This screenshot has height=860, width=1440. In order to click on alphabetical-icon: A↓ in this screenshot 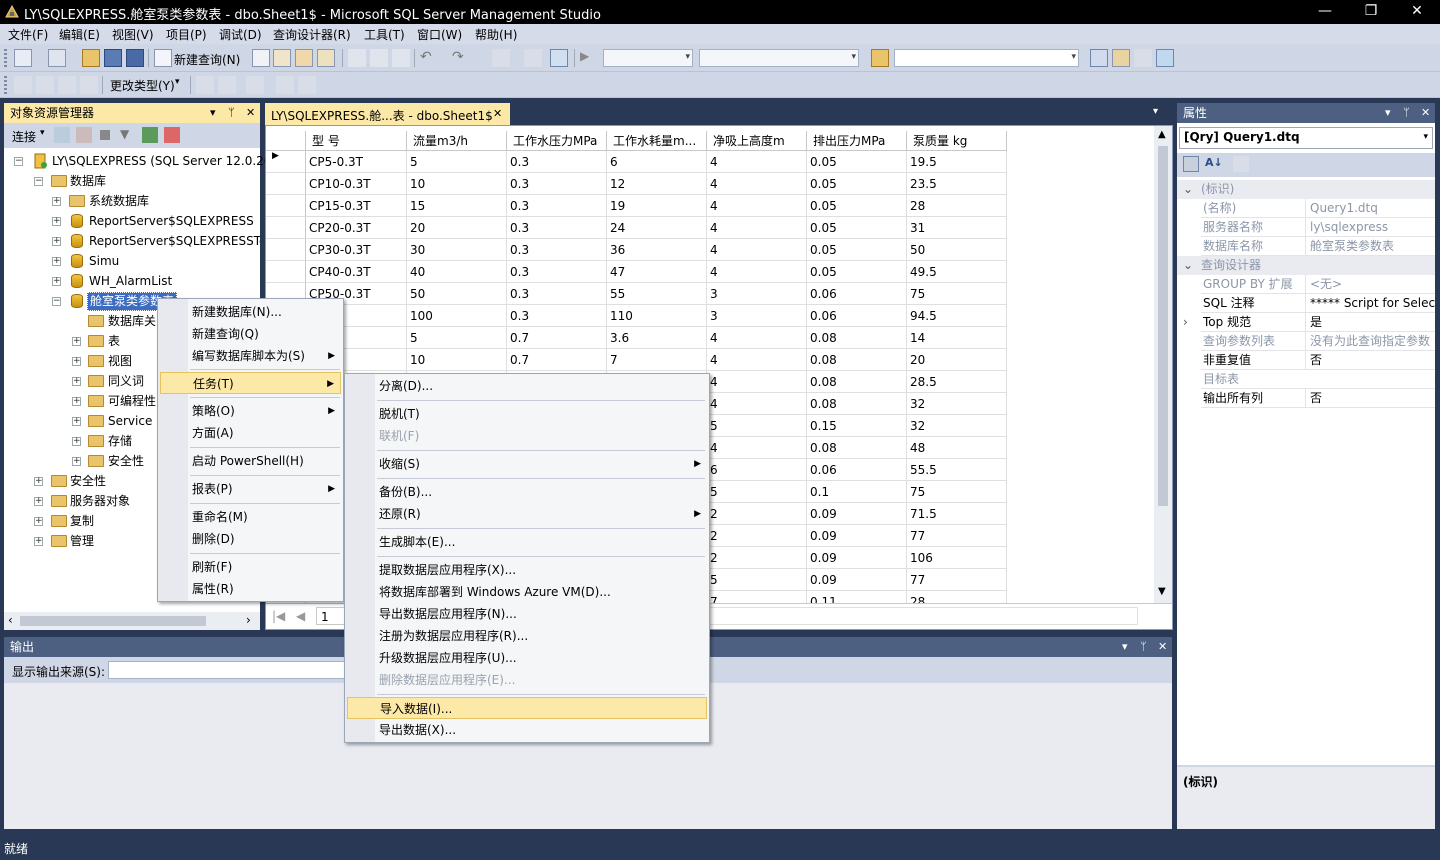, I will do `click(1214, 164)`.